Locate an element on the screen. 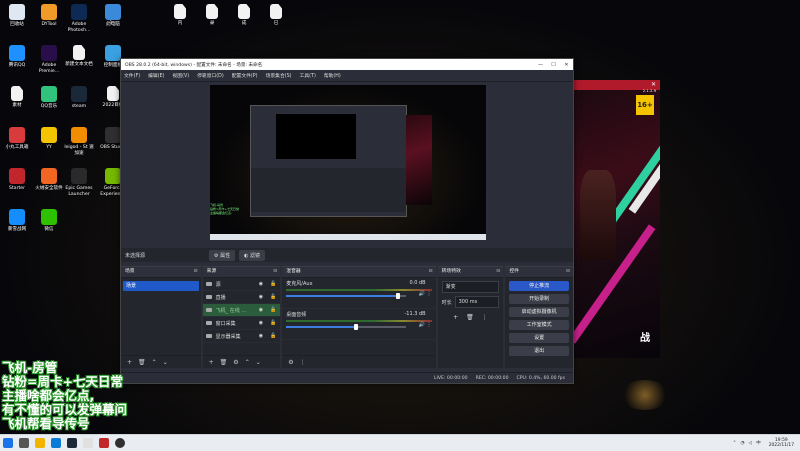 This screenshot has height=451, width=800. nested-preview-canvas is located at coordinates (316, 136).